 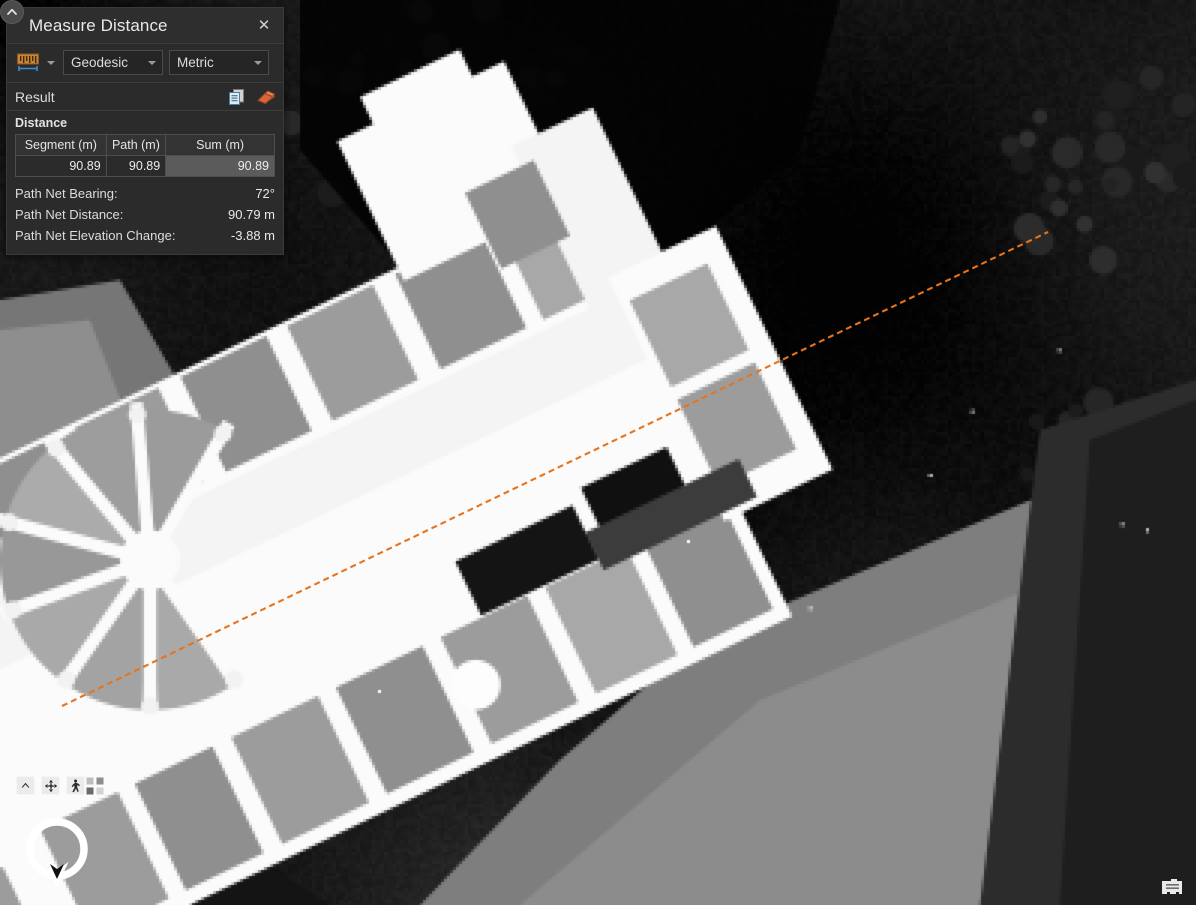 I want to click on walk-mode-button, so click(x=75, y=785).